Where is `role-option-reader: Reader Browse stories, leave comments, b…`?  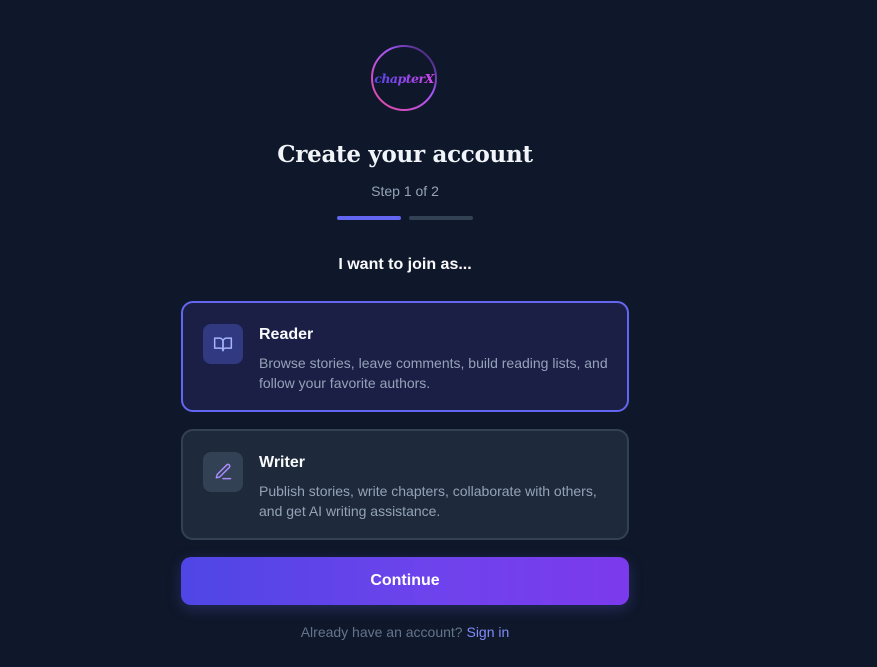
role-option-reader: Reader Browse stories, leave comments, b… is located at coordinates (405, 356).